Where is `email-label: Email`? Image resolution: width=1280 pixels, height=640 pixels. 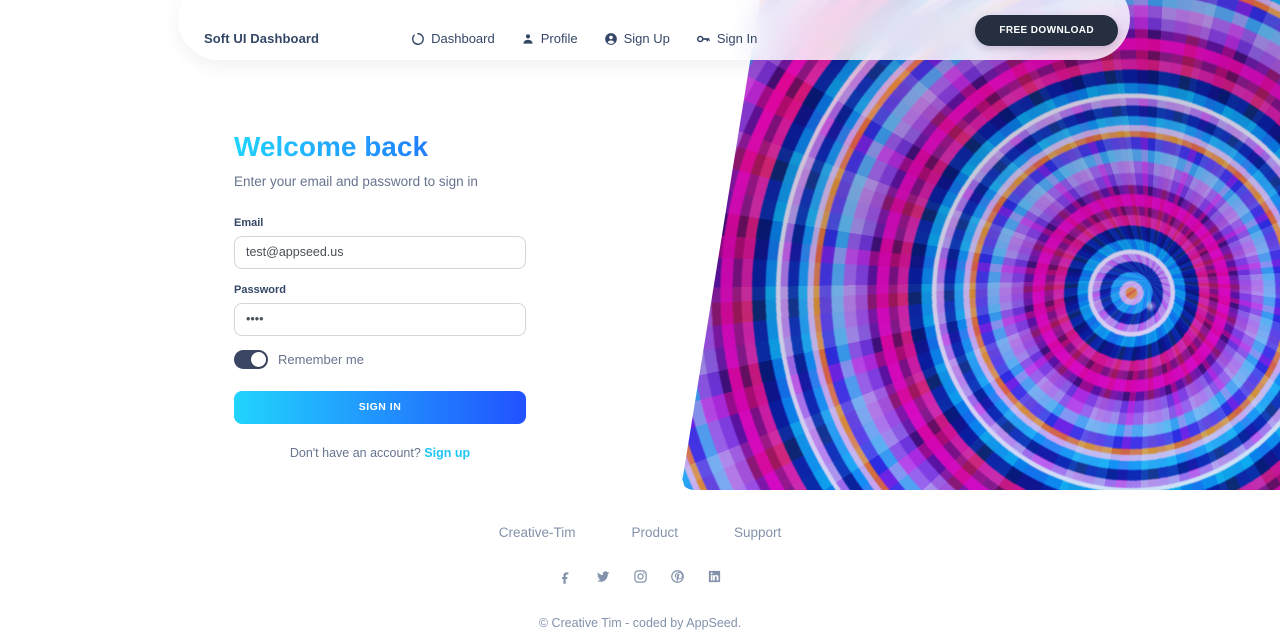
email-label: Email is located at coordinates (249, 222).